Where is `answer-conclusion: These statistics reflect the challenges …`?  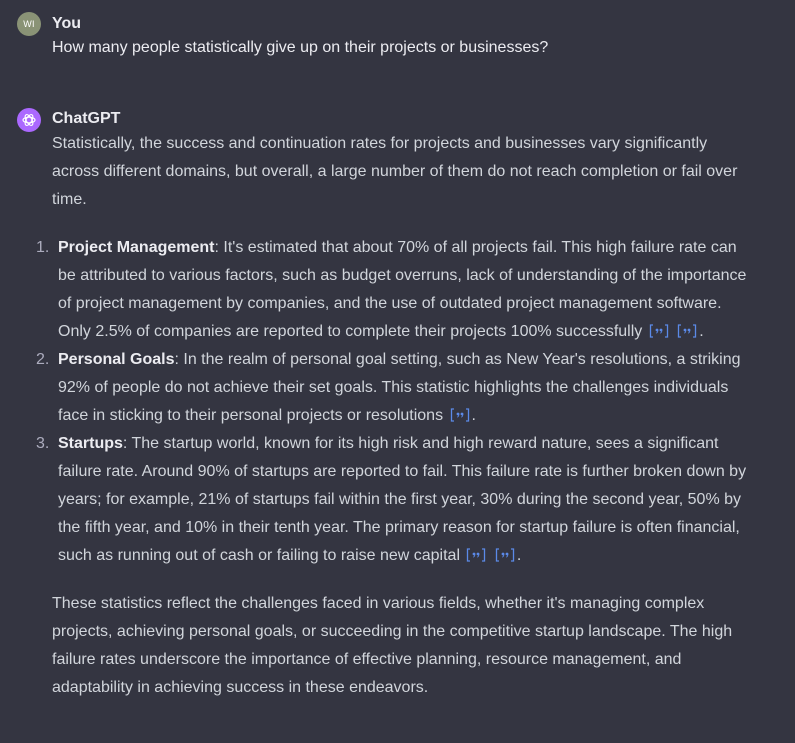
answer-conclusion: These statistics reflect the challenges … is located at coordinates (392, 645).